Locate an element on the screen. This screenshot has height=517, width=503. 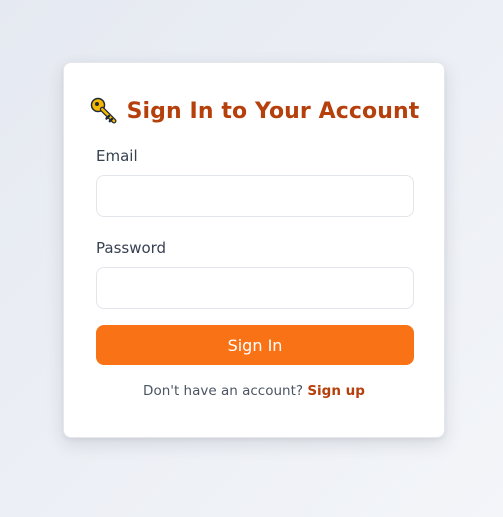
title-row: Sign In to Your Account is located at coordinates (254, 111).